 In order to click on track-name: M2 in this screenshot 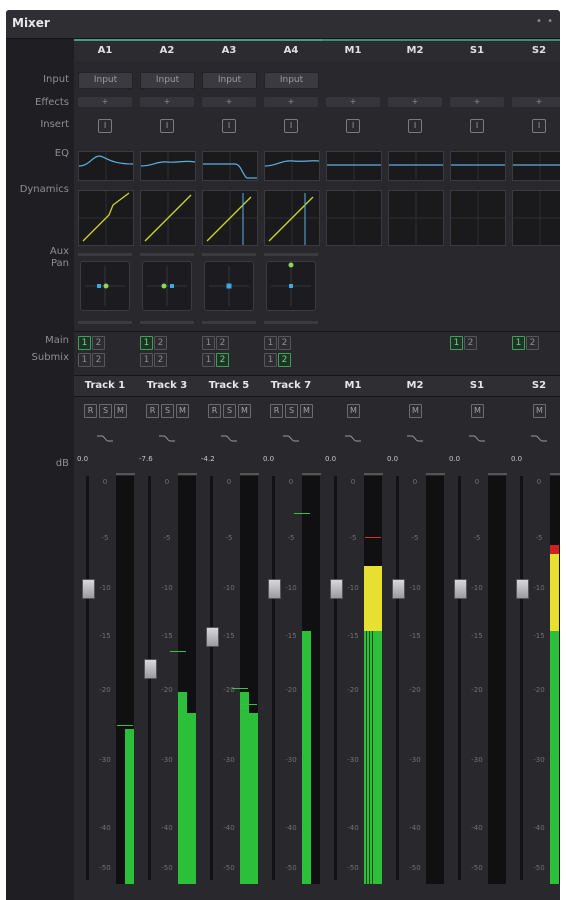, I will do `click(415, 386)`.